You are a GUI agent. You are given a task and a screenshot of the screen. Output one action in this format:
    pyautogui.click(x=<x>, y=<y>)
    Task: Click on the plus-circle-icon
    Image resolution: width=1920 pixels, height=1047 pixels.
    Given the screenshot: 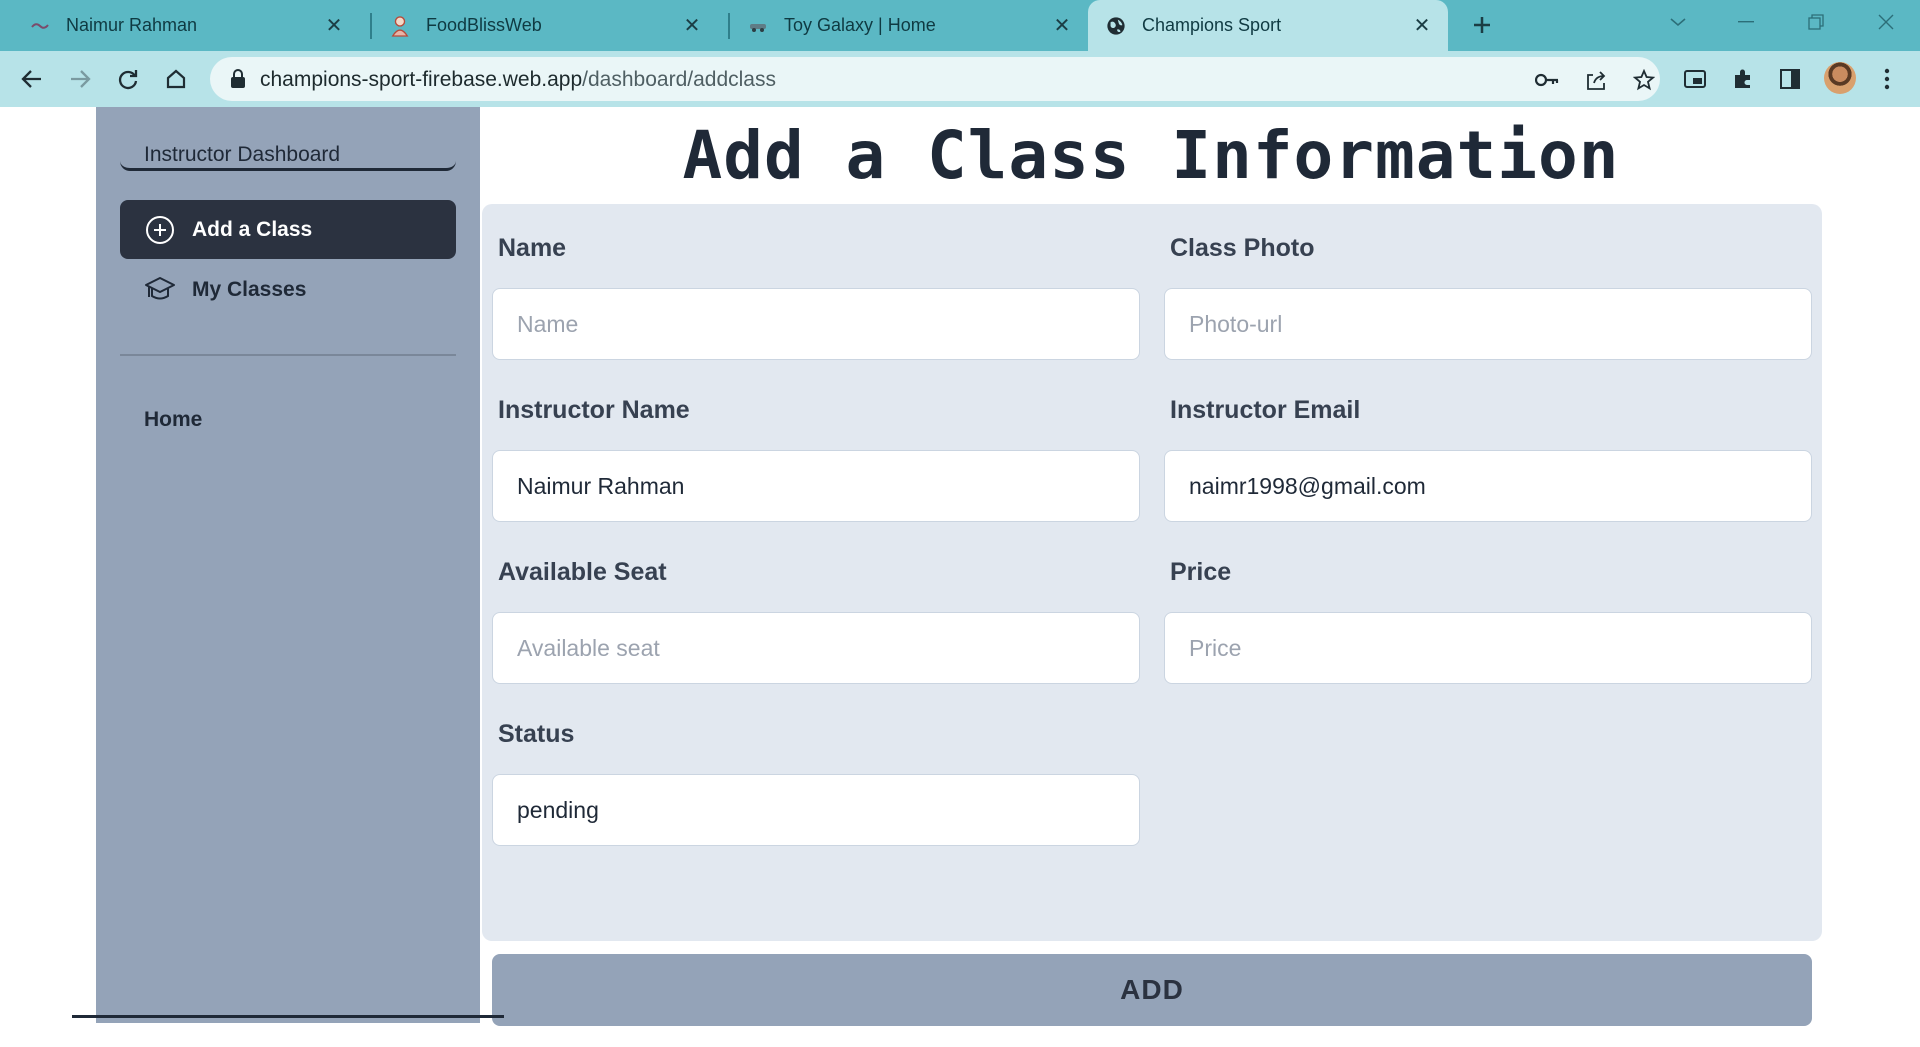 What is the action you would take?
    pyautogui.click(x=160, y=230)
    